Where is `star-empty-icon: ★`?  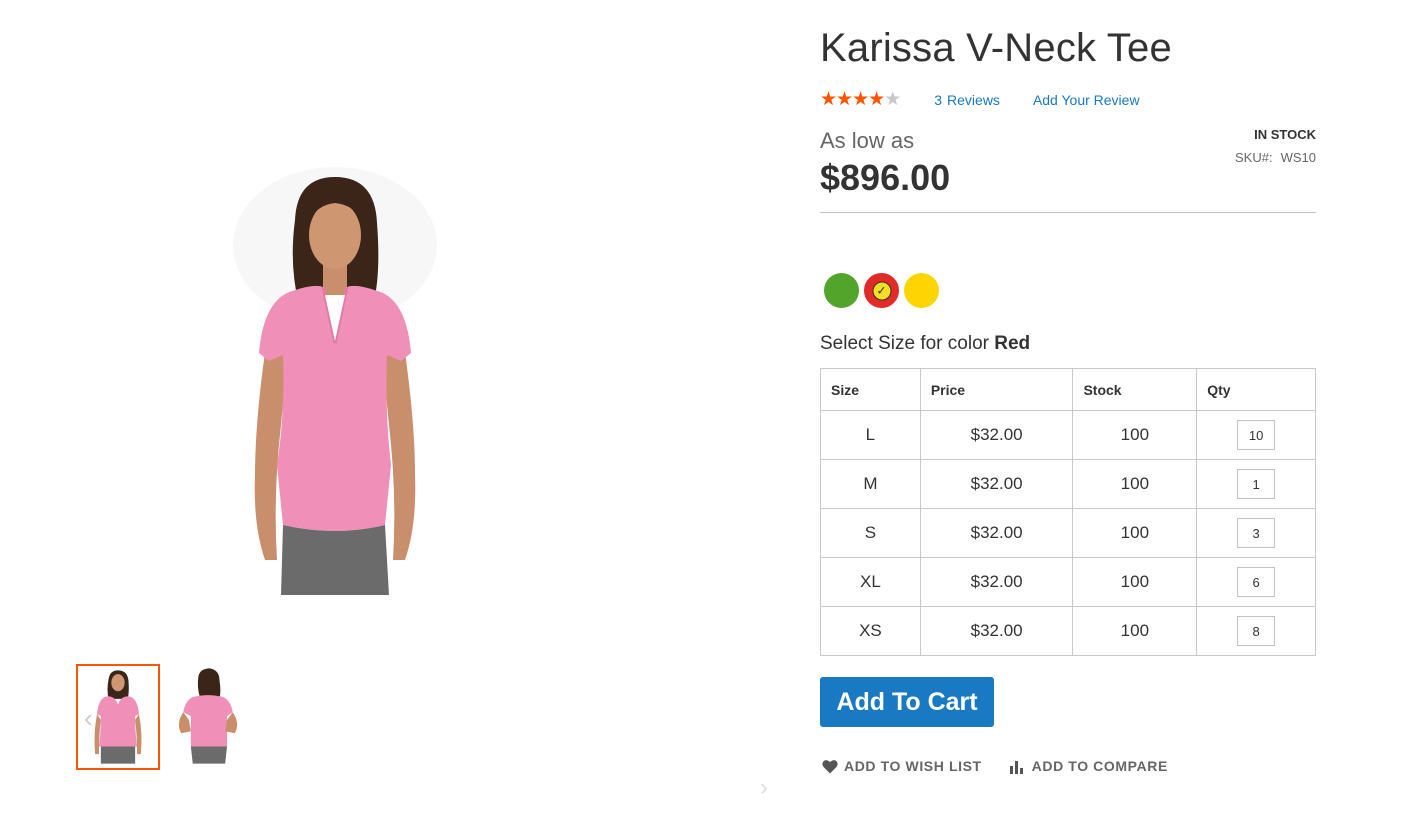
star-empty-icon: ★ is located at coordinates (892, 99).